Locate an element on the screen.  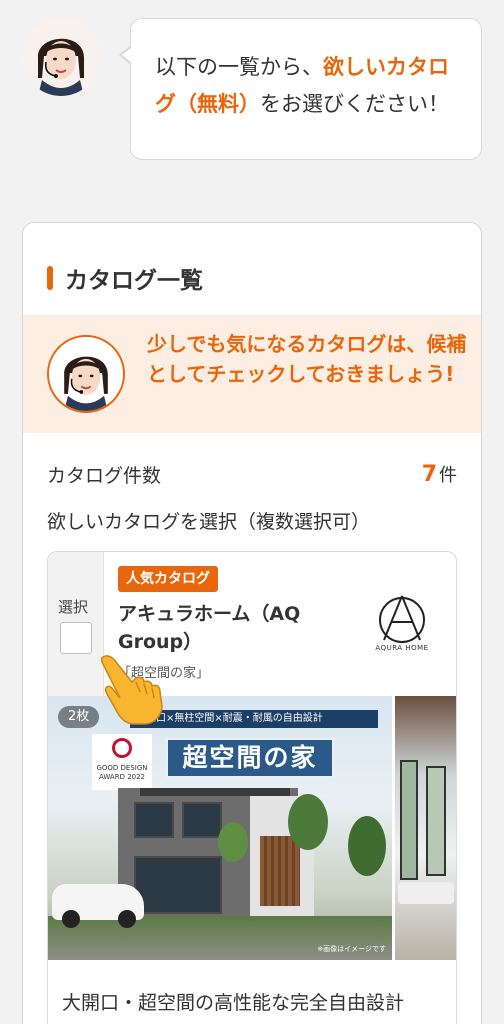
photo-title: 超空間の家 is located at coordinates (250, 758).